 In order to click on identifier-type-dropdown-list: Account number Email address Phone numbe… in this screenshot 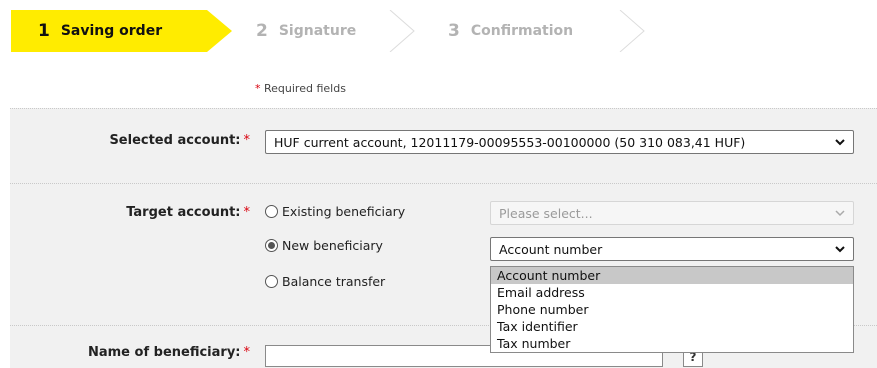, I will do `click(672, 309)`.